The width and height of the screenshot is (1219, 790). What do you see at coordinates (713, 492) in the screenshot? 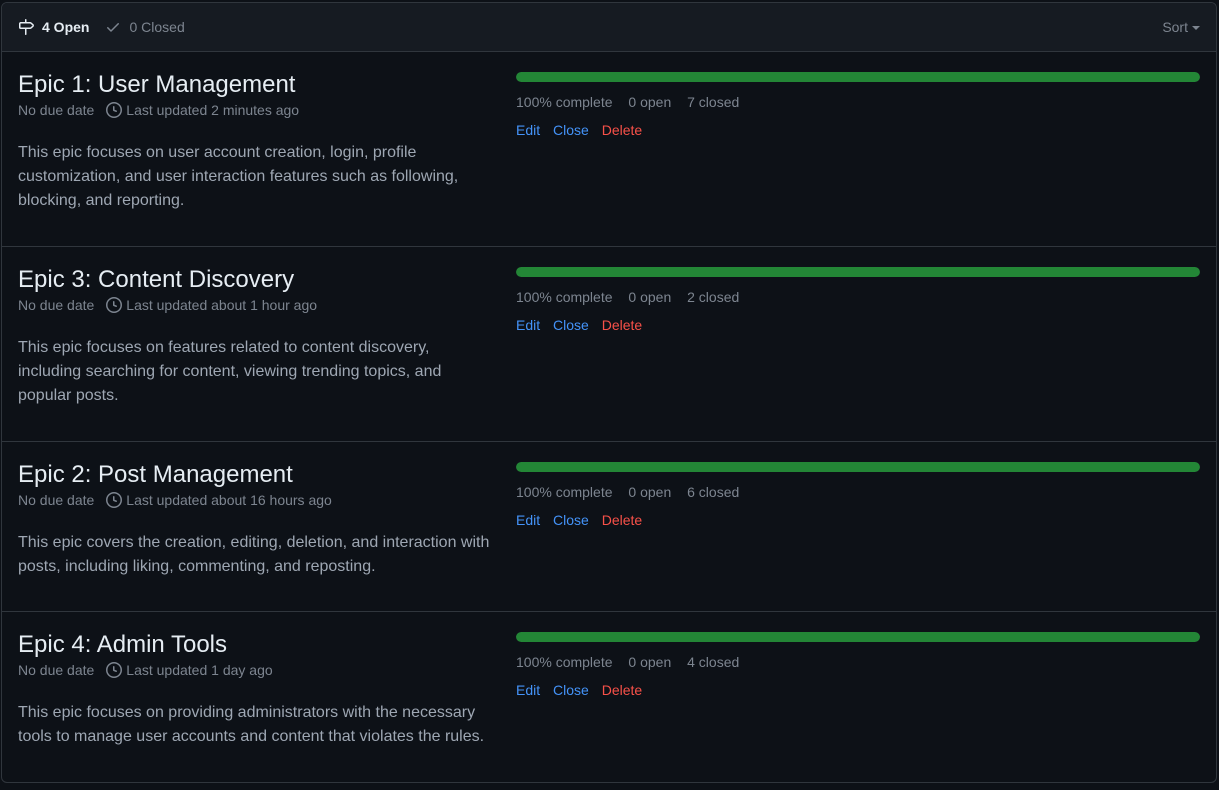
I see `closed-issues-count: 6 closed` at bounding box center [713, 492].